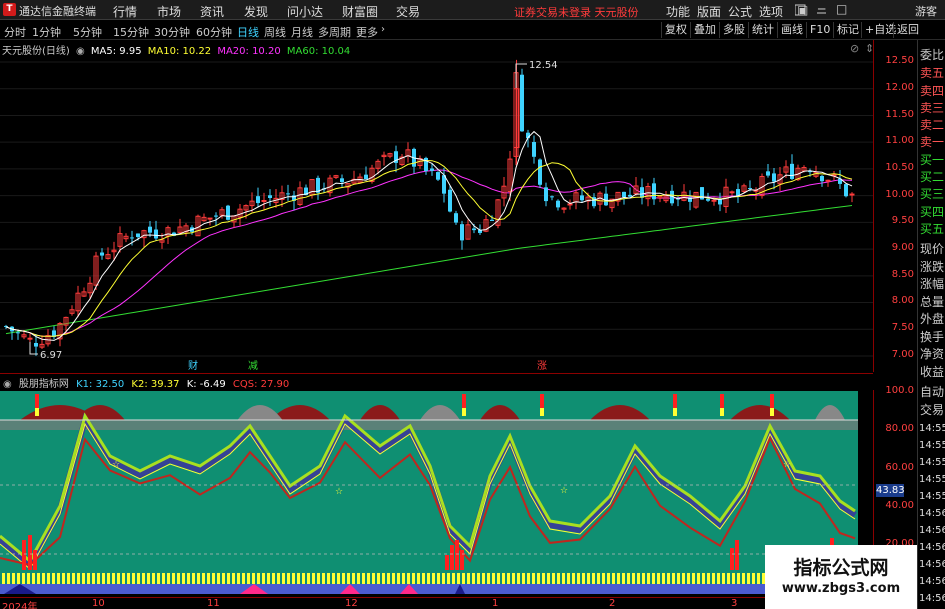 This screenshot has width=945, height=609. Describe the element at coordinates (932, 354) in the screenshot. I see `side-label: 净资` at that location.